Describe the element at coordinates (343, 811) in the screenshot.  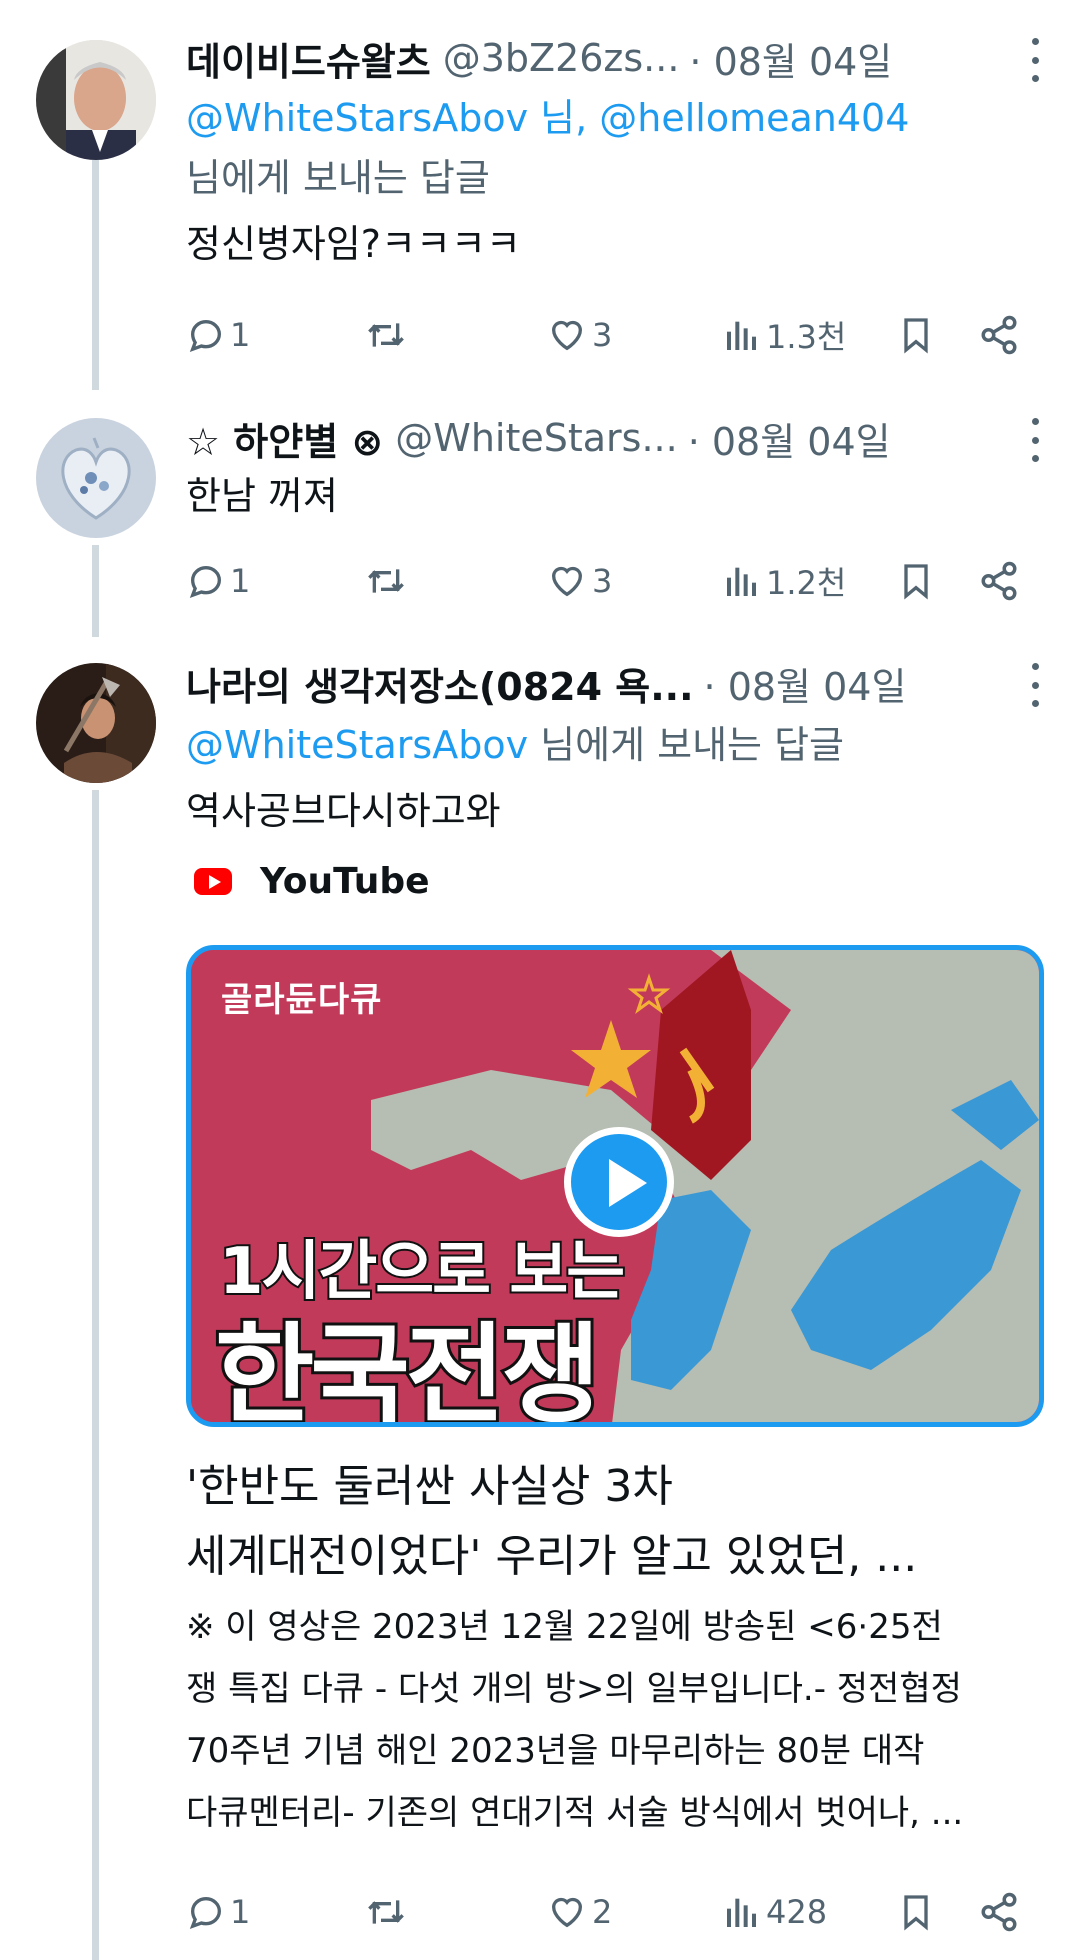
I see `tweet-text: 역사공브다시하고와` at that location.